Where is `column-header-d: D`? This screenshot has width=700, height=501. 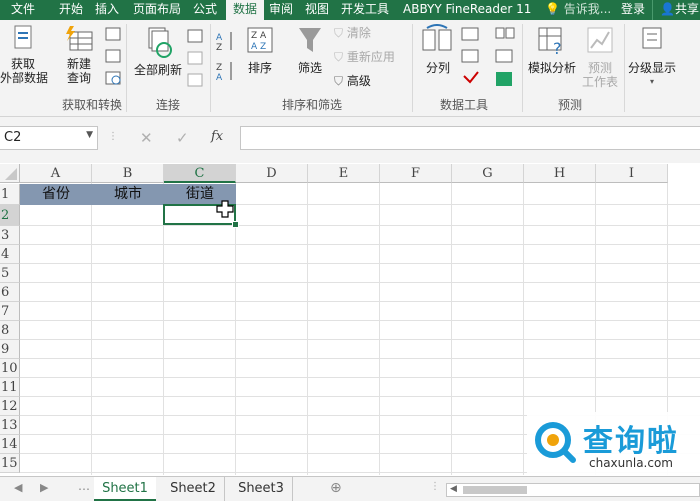 column-header-d: D is located at coordinates (272, 173).